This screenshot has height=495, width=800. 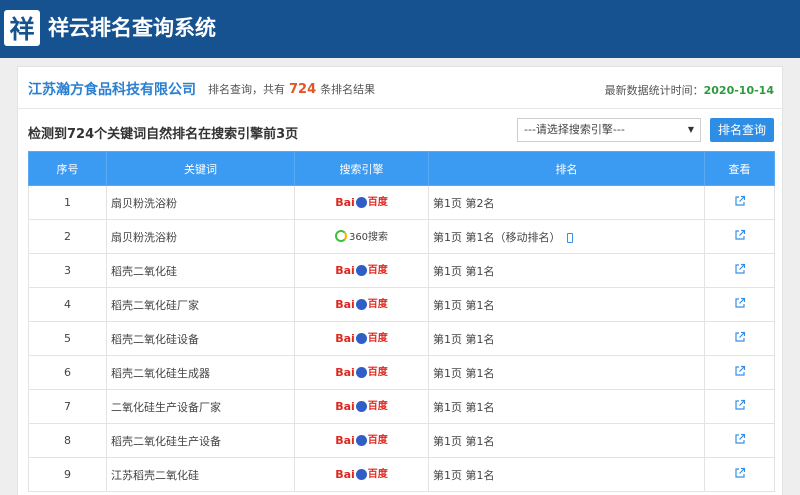 I want to click on table-row: 5 稻壳二氧化硅设备 Bai 百度 第1页 第1名, so click(x=401, y=338).